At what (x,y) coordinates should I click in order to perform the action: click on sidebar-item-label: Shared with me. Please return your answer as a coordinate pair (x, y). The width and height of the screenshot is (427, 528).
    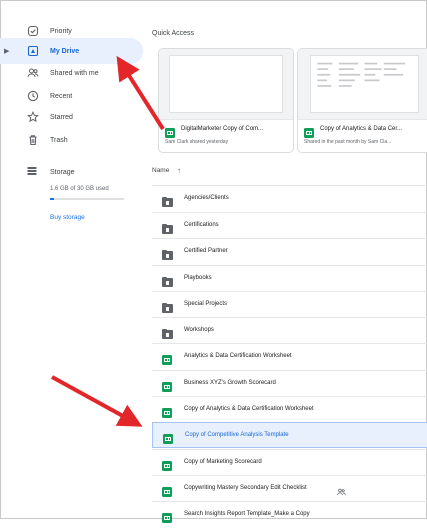
    Looking at the image, I should click on (74, 73).